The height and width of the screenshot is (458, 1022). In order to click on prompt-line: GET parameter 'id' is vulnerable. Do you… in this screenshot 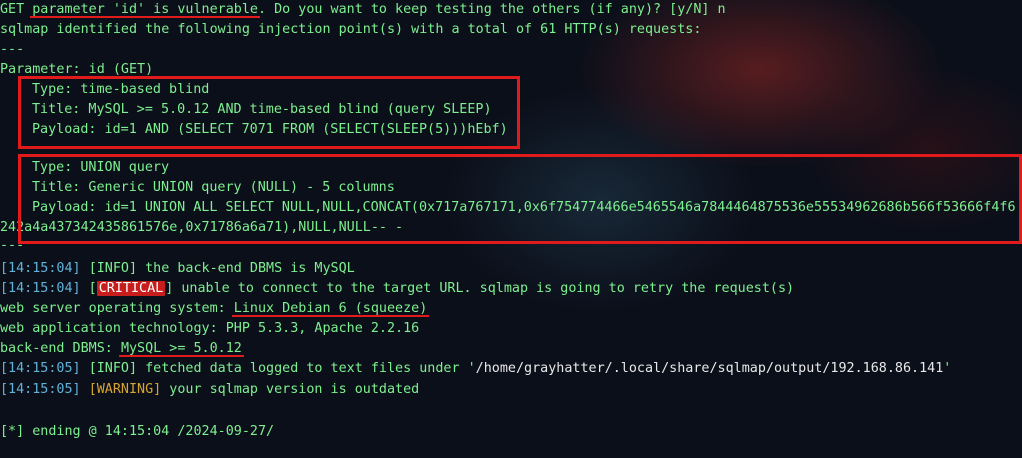, I will do `click(363, 10)`.